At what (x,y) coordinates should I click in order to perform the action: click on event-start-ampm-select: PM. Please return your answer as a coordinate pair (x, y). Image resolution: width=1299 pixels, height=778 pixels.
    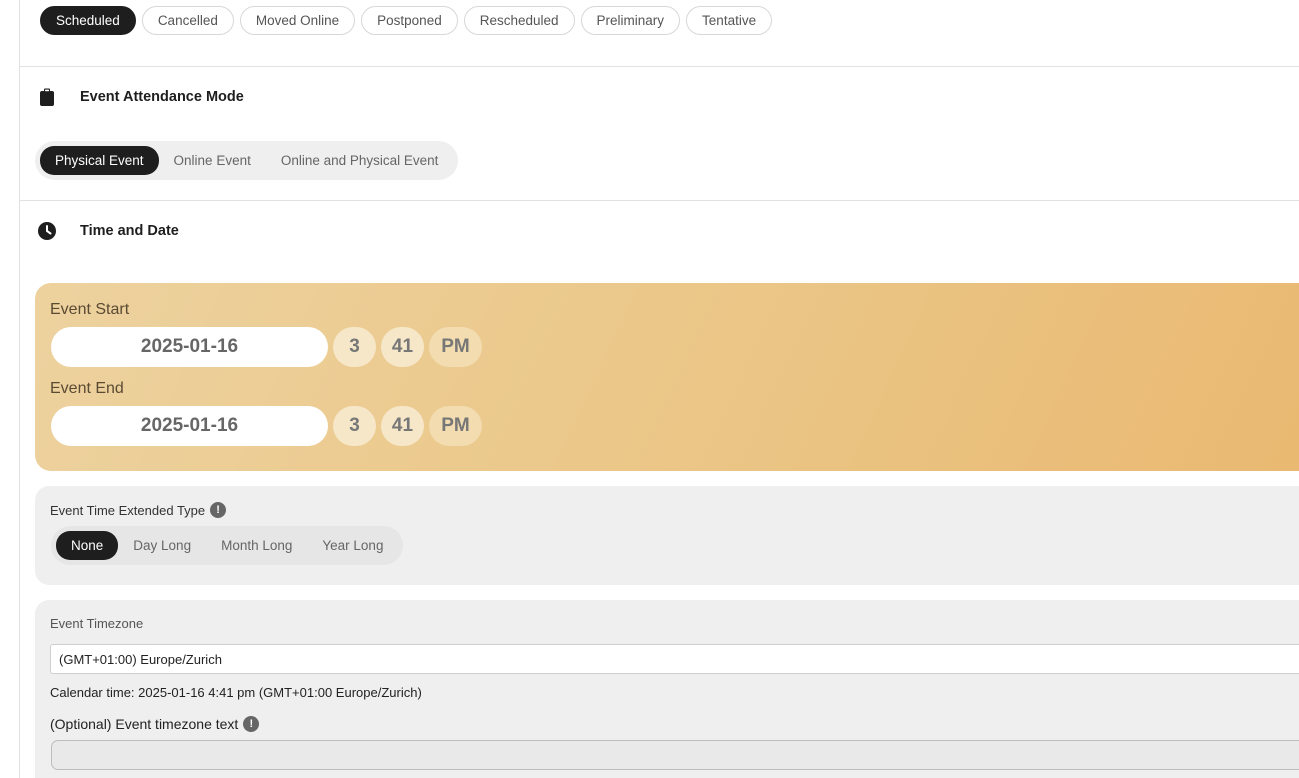
    Looking at the image, I should click on (455, 347).